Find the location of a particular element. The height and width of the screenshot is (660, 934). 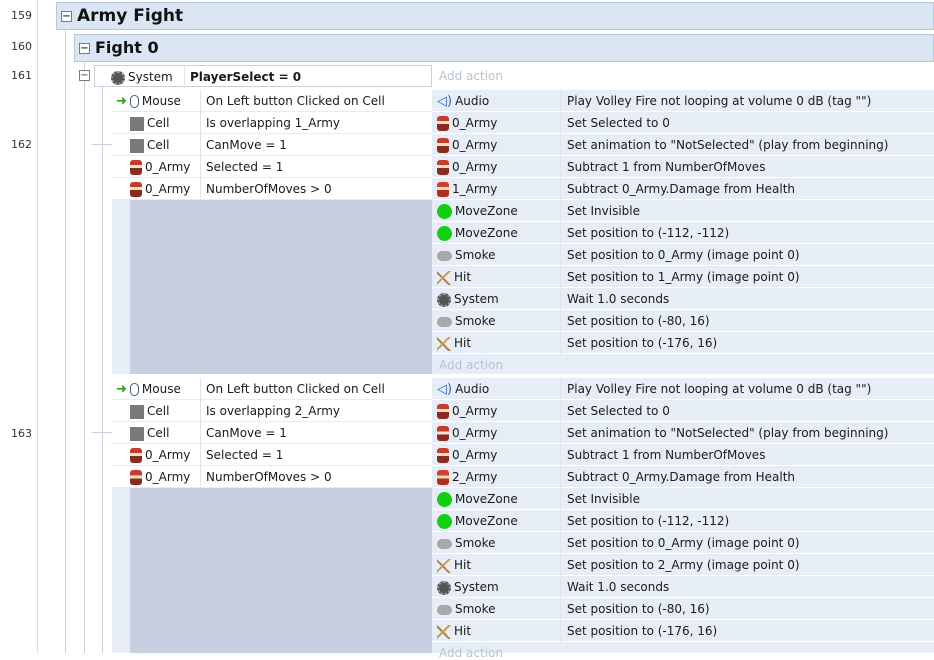

condition-object: Mouse is located at coordinates (161, 389).